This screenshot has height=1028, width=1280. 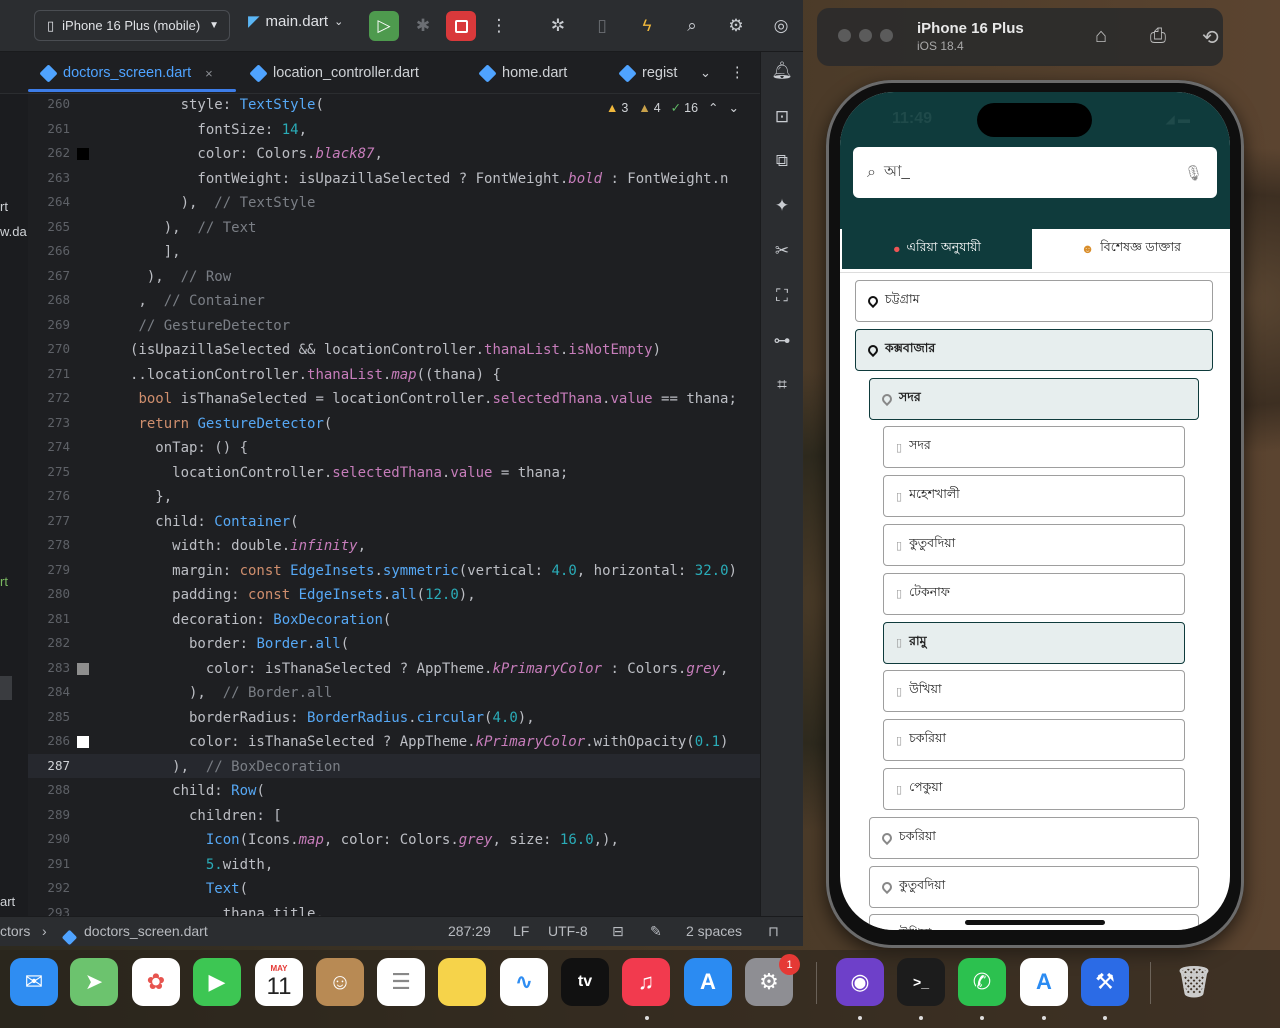 What do you see at coordinates (521, 931) in the screenshot?
I see `line-separator: LF` at bounding box center [521, 931].